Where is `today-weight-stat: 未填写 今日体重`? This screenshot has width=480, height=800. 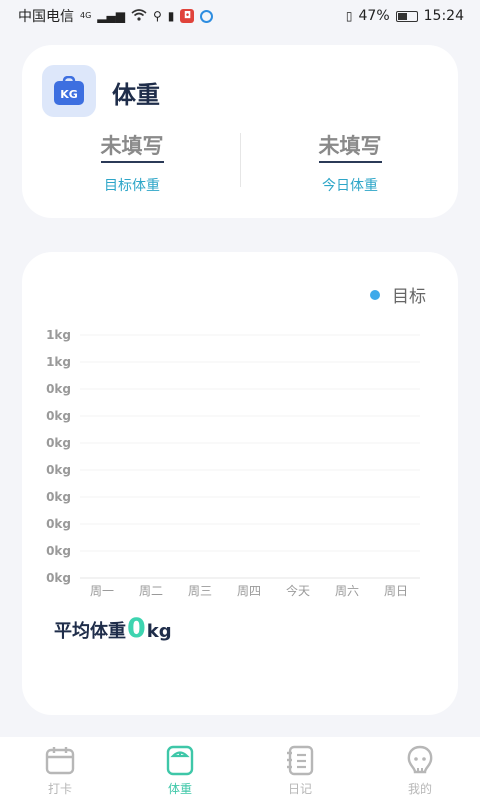
today-weight-stat: 未填写 今日体重 is located at coordinates (350, 162).